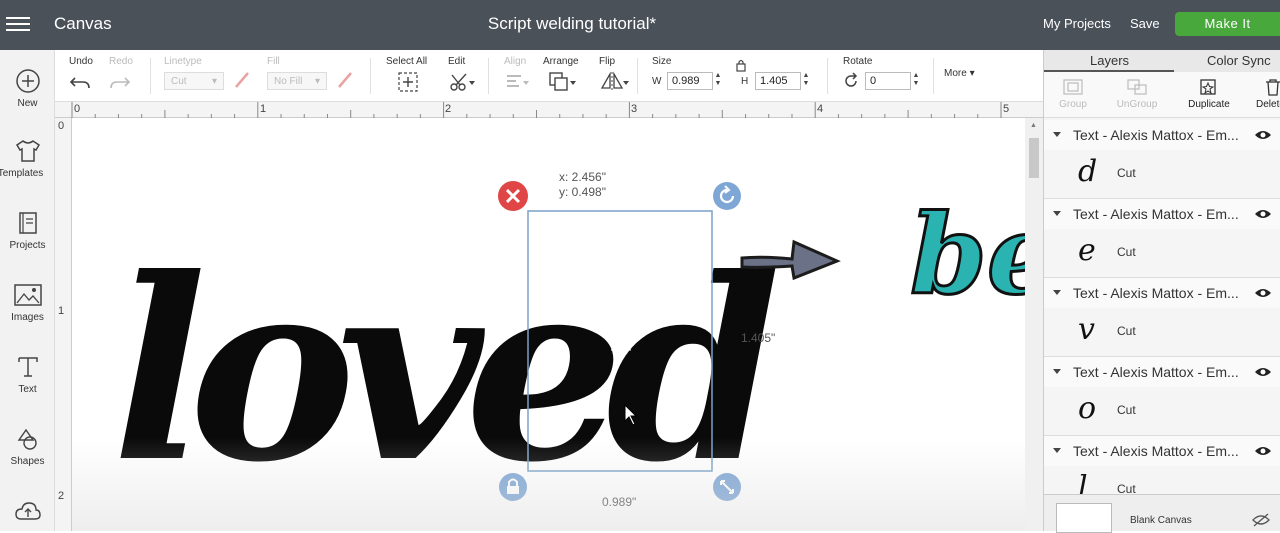 This screenshot has width=1280, height=533. I want to click on linetype-color-icon, so click(242, 80).